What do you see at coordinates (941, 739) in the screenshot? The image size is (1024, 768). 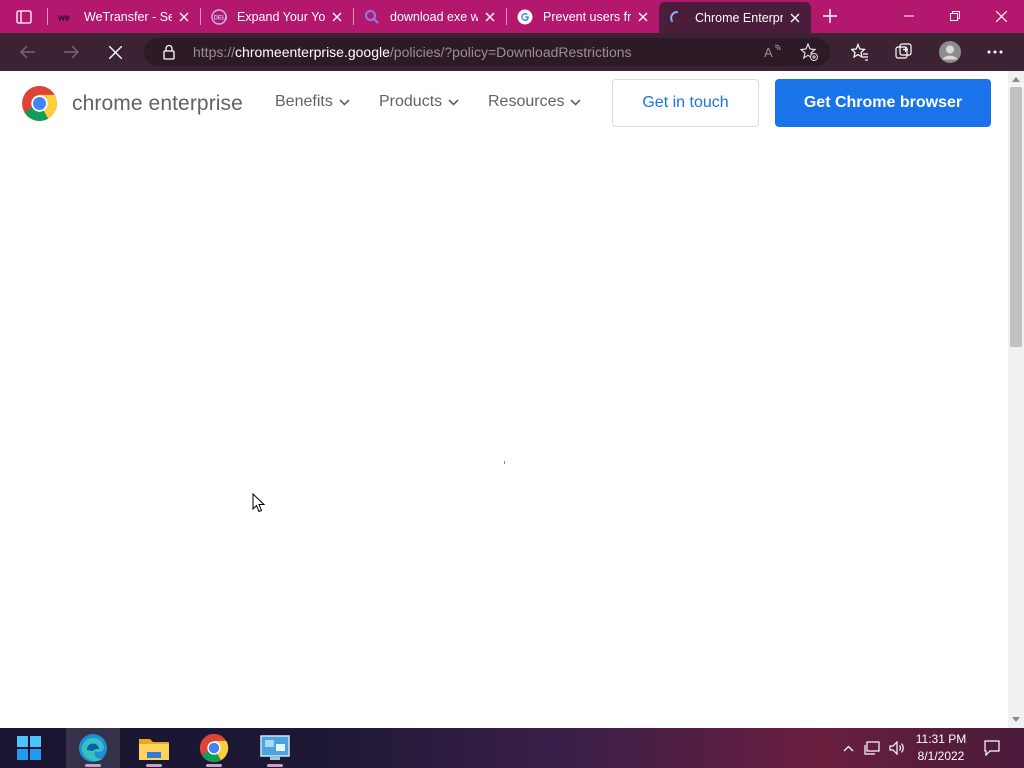 I see `clock-time: 11:31 PM` at bounding box center [941, 739].